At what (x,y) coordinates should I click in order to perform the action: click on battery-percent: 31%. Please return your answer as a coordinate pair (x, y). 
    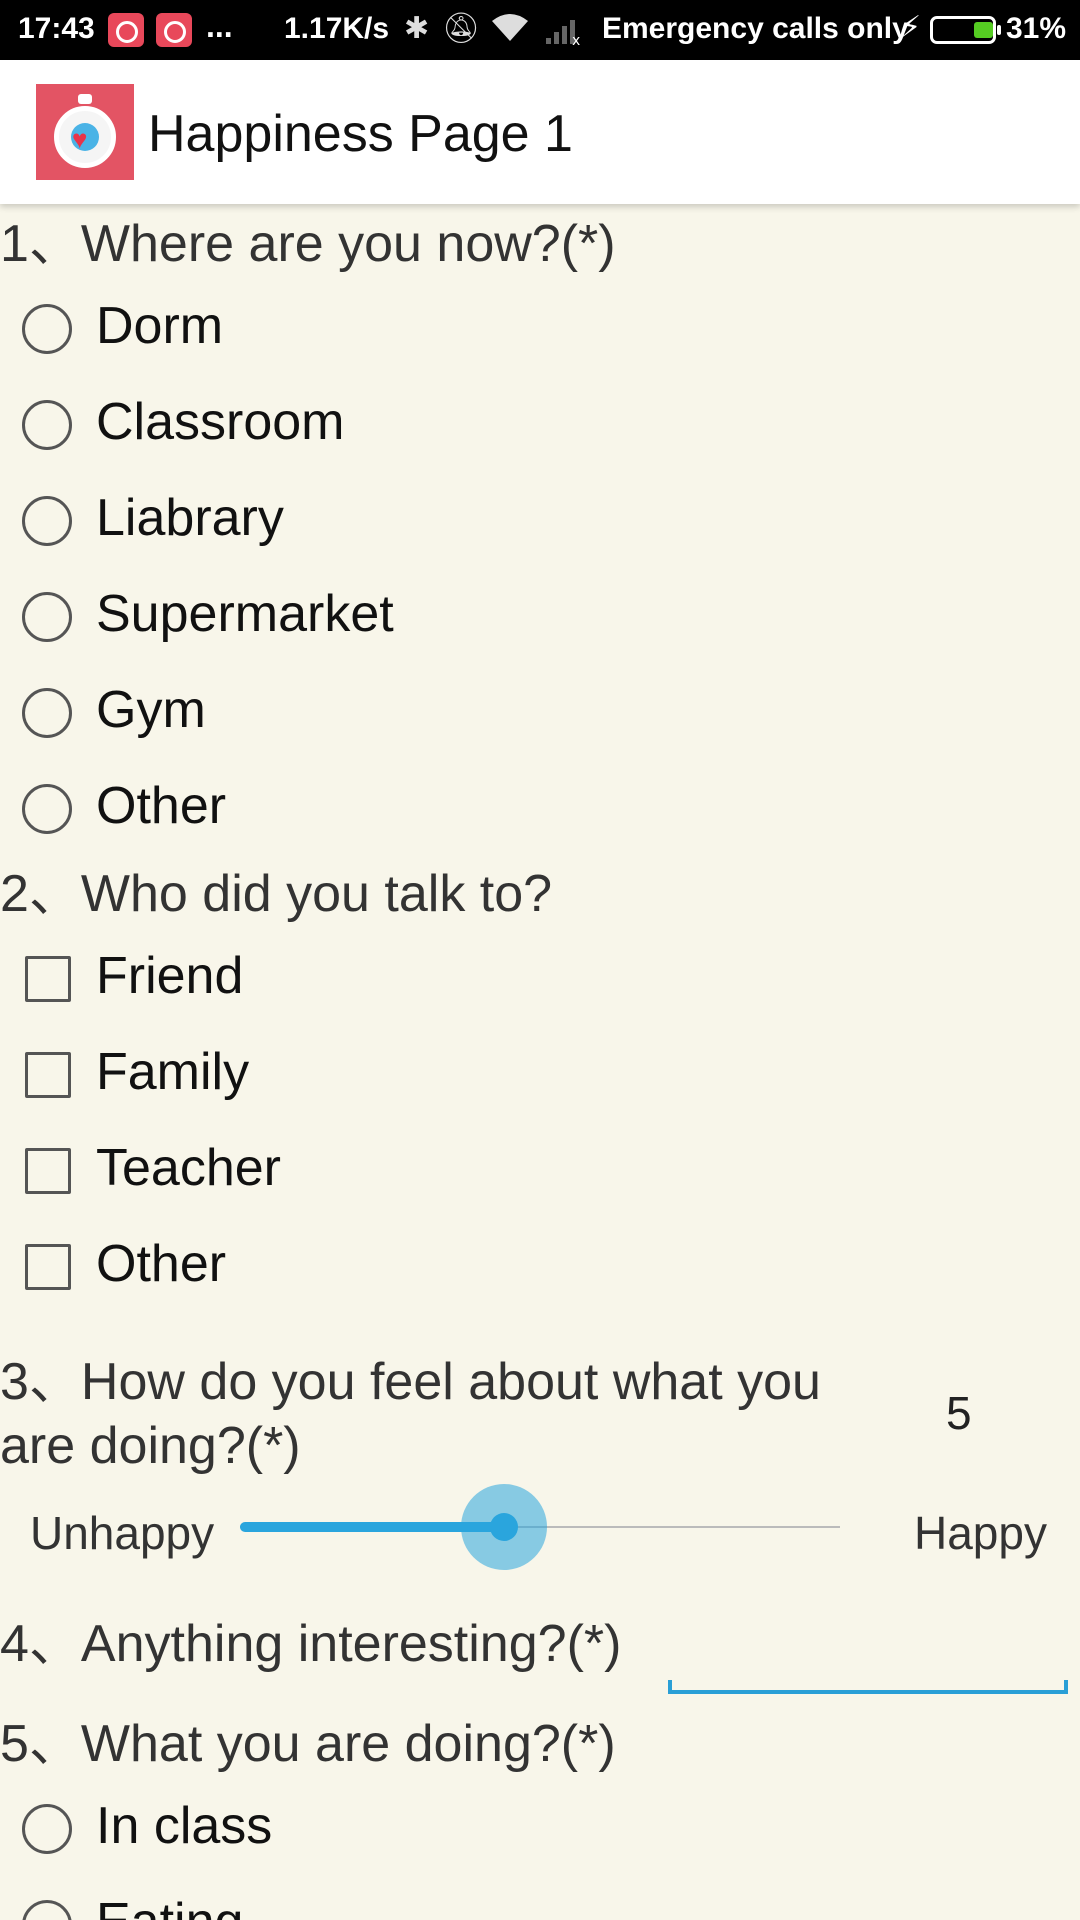
    Looking at the image, I should click on (1036, 28).